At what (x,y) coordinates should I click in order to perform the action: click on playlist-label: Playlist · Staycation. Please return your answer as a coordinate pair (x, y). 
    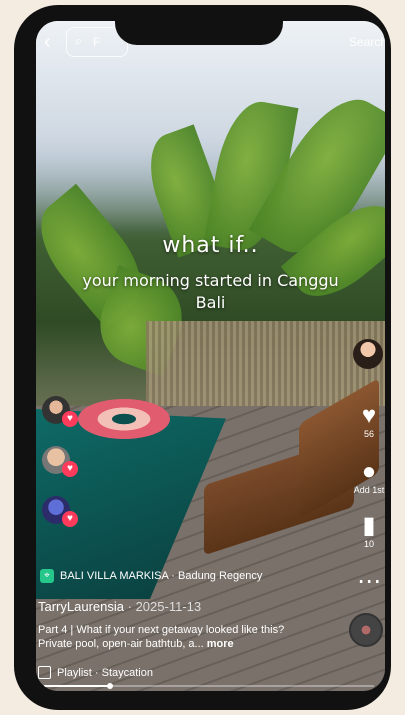
    Looking at the image, I should click on (105, 672).